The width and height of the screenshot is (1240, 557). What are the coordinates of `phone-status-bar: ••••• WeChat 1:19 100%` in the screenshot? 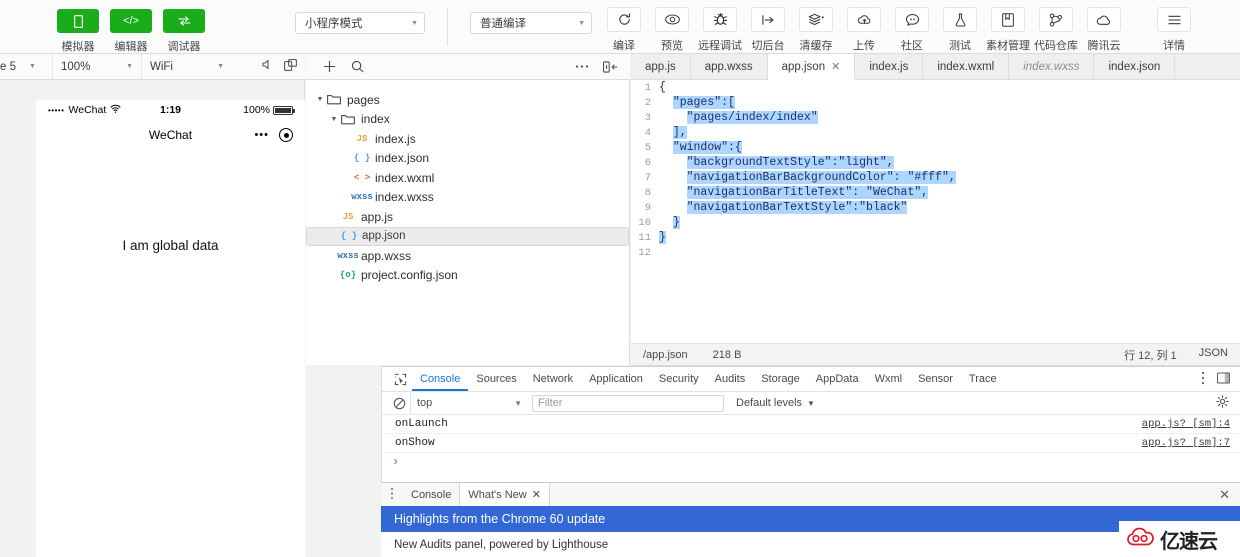 It's located at (170, 110).